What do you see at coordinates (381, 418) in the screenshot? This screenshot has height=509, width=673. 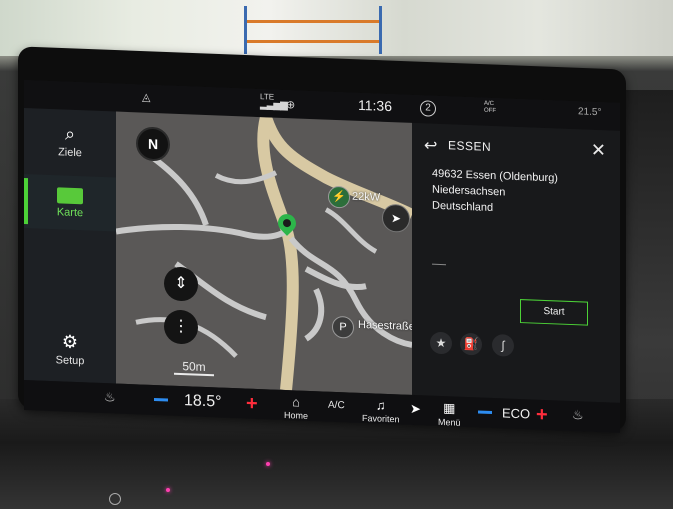 I see `favorites-label: Favoriten` at bounding box center [381, 418].